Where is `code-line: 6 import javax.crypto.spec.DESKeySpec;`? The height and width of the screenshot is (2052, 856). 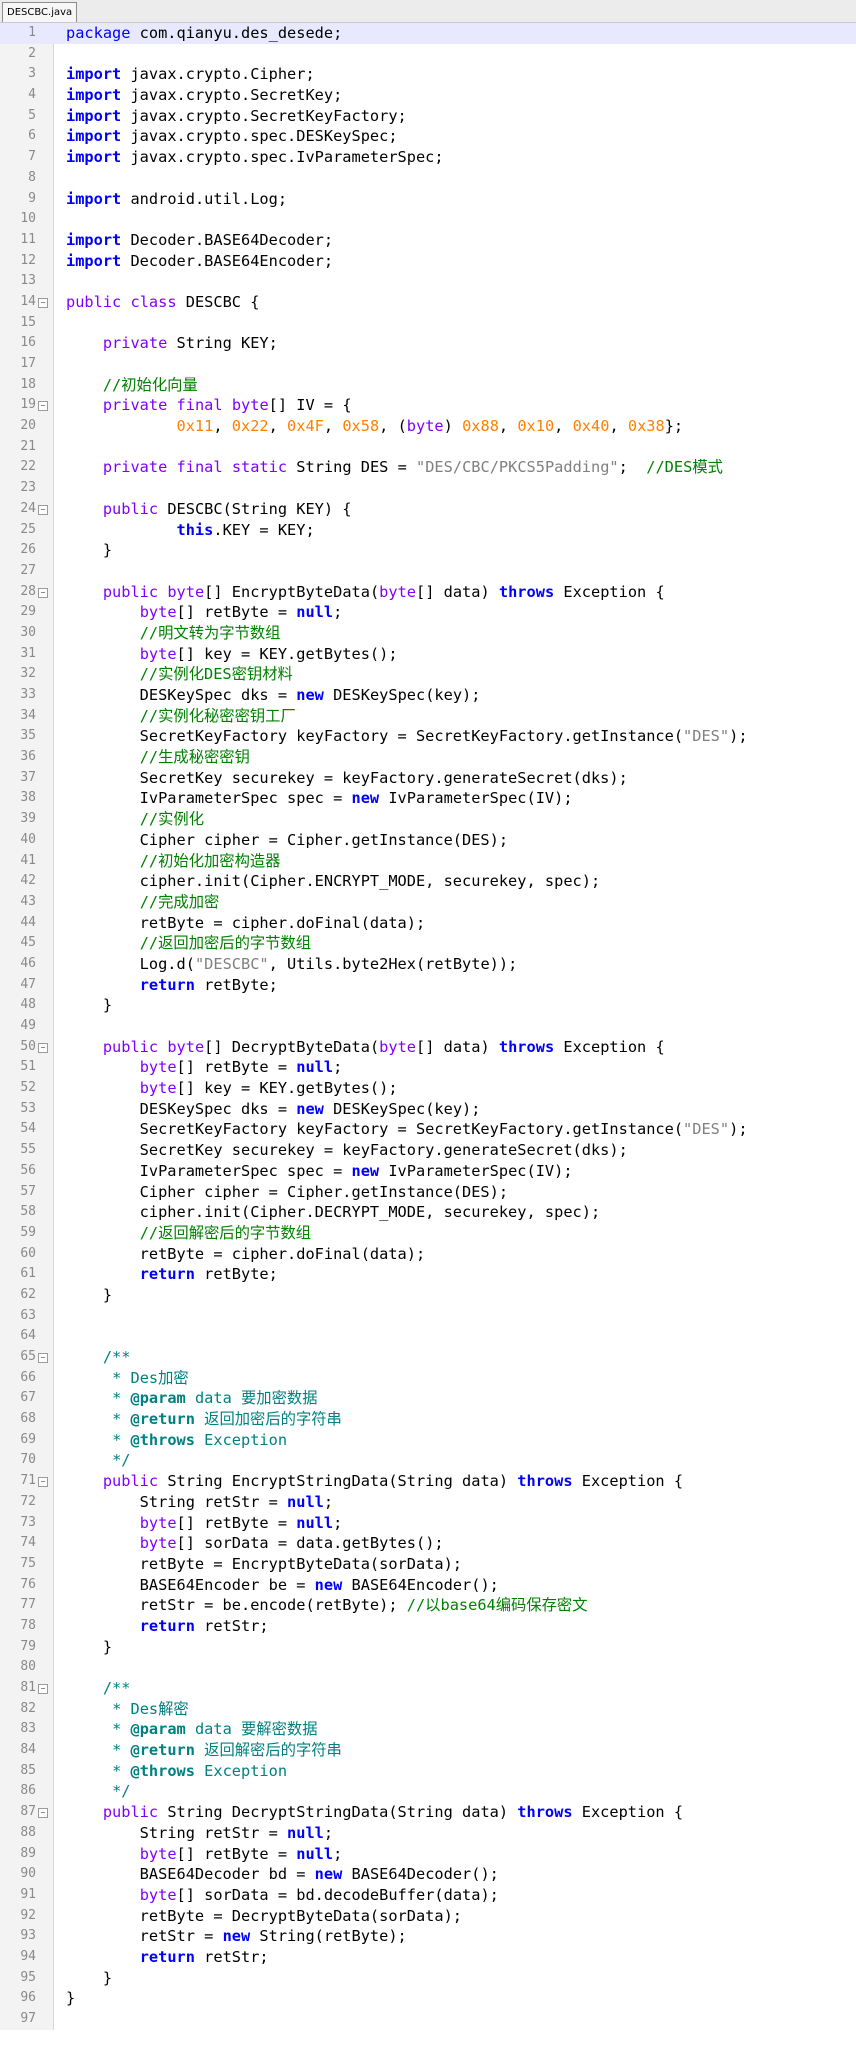
code-line: 6 import javax.crypto.spec.DESKeySpec; is located at coordinates (428, 136).